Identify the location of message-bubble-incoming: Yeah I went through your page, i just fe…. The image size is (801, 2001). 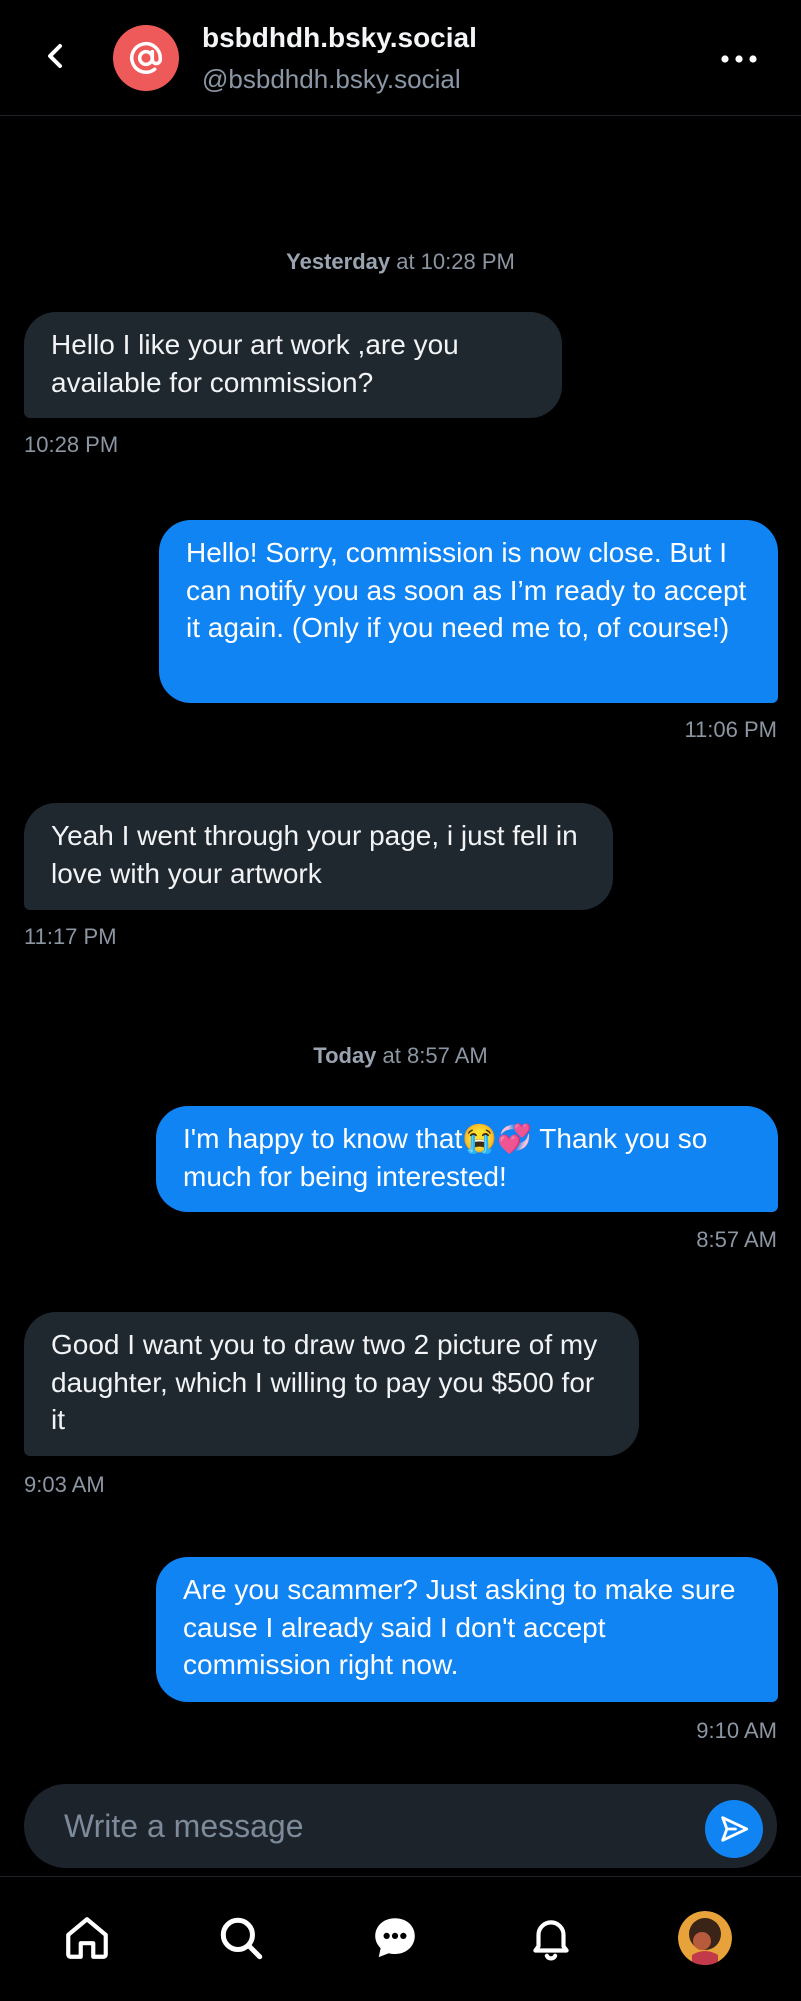
(318, 856).